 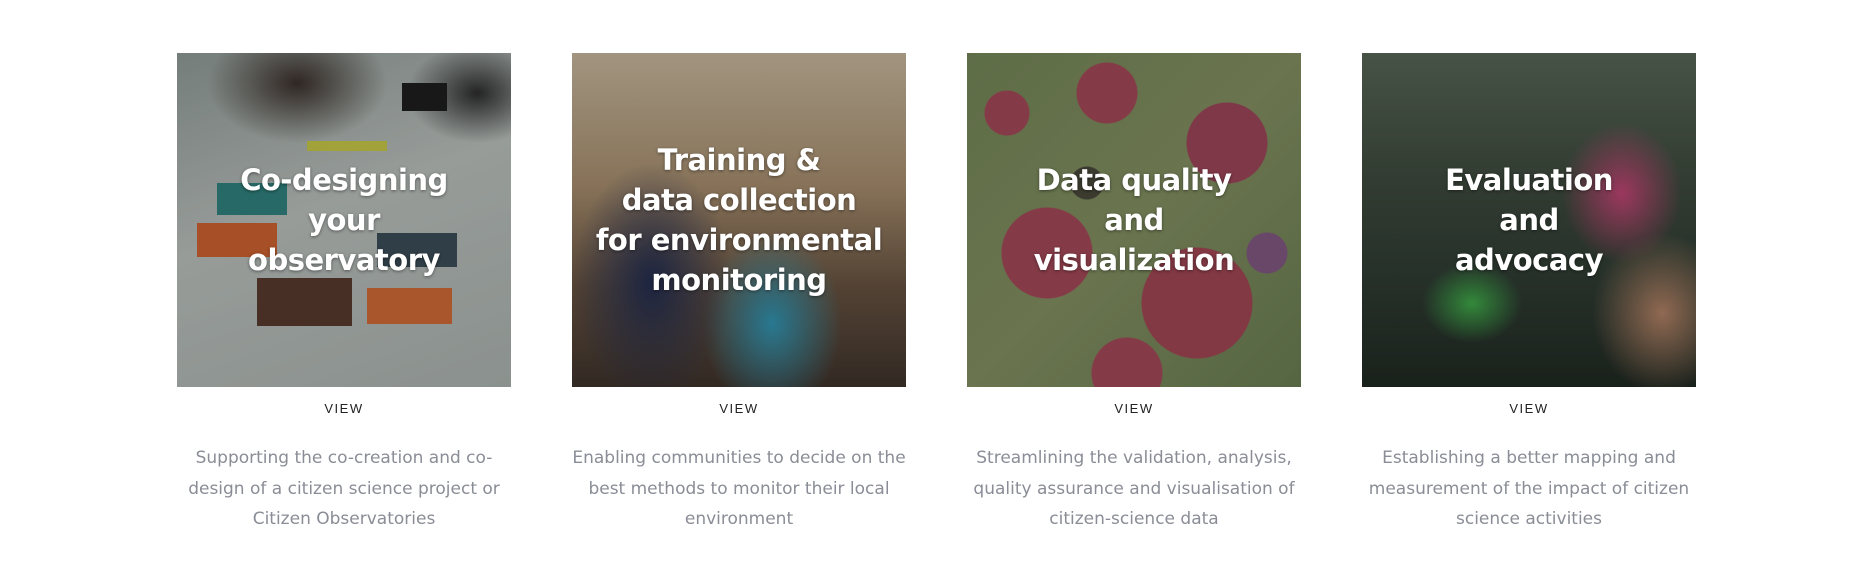 I want to click on card-title: Evaluation and advocacy, so click(x=1529, y=220).